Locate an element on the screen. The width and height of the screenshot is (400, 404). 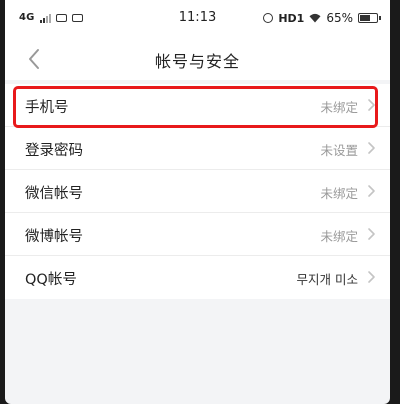
row-weibo-account: 微博帐号 未绑定 is located at coordinates (197, 234).